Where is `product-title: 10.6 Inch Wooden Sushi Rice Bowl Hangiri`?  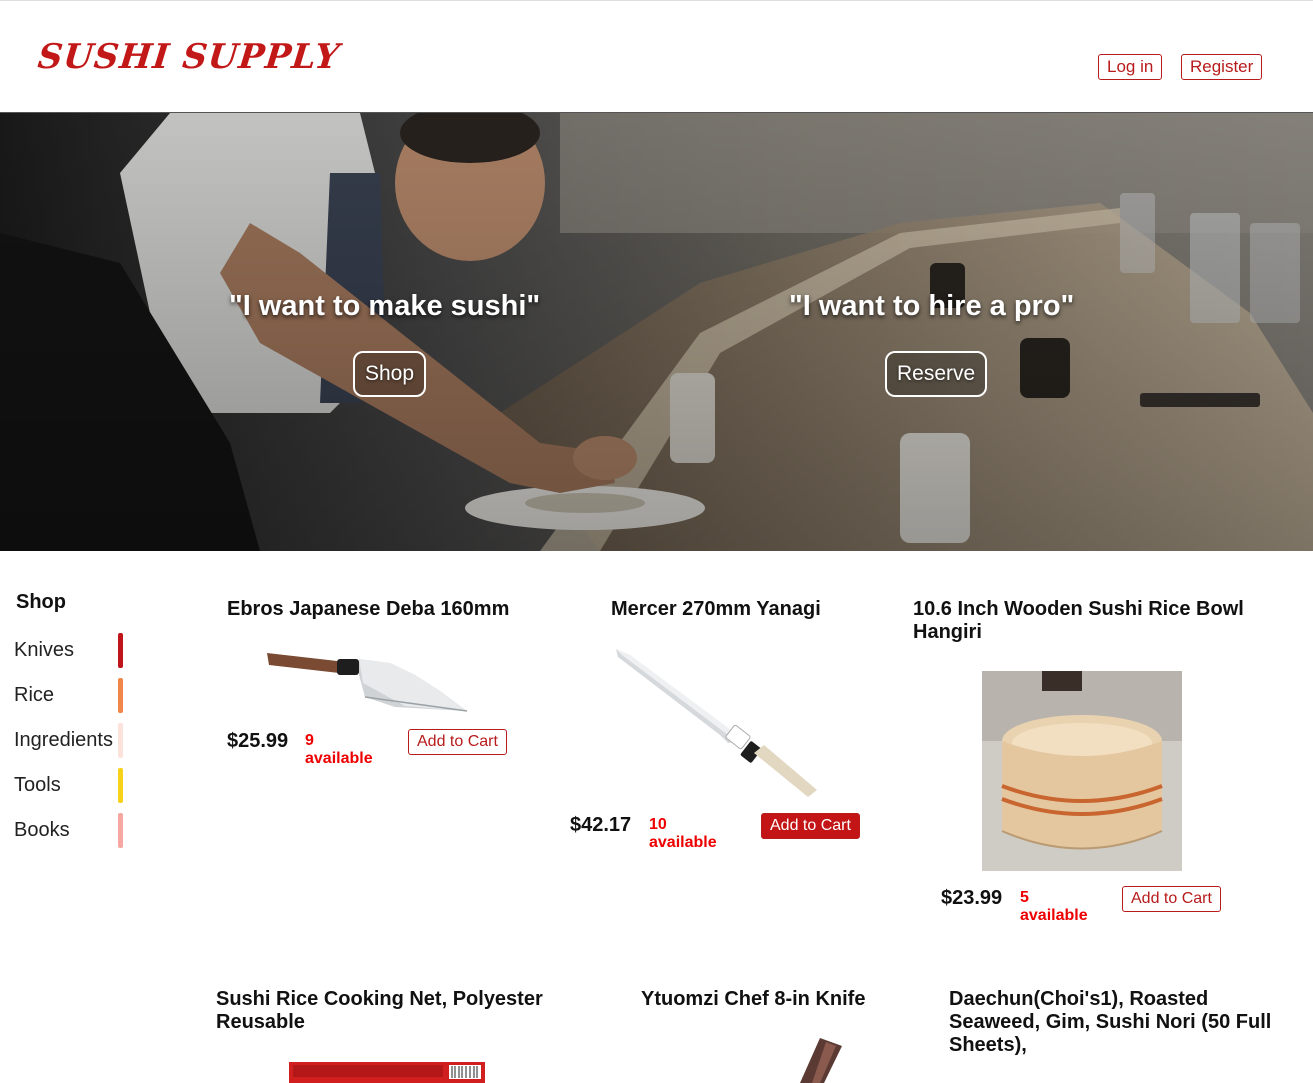 product-title: 10.6 Inch Wooden Sushi Rice Bowl Hangiri is located at coordinates (1088, 621).